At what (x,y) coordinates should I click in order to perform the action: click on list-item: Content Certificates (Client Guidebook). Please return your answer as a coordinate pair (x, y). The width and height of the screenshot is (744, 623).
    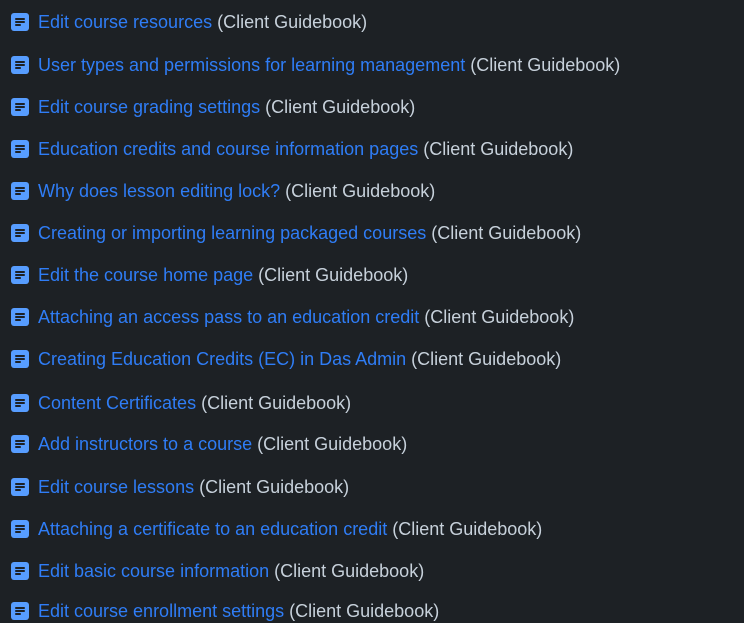
    Looking at the image, I should click on (181, 403).